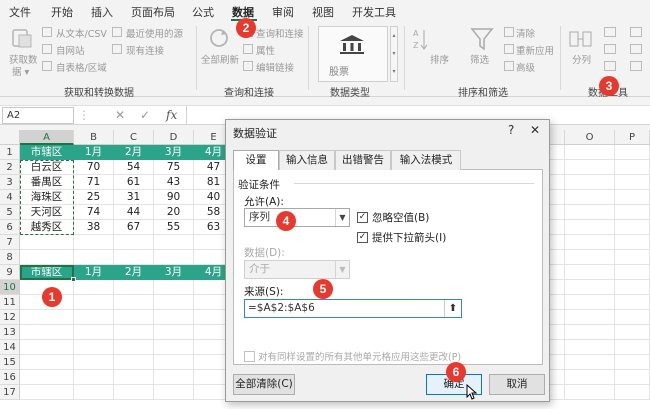 This screenshot has height=409, width=650. I want to click on apply-all-checkbox, so click(249, 356).